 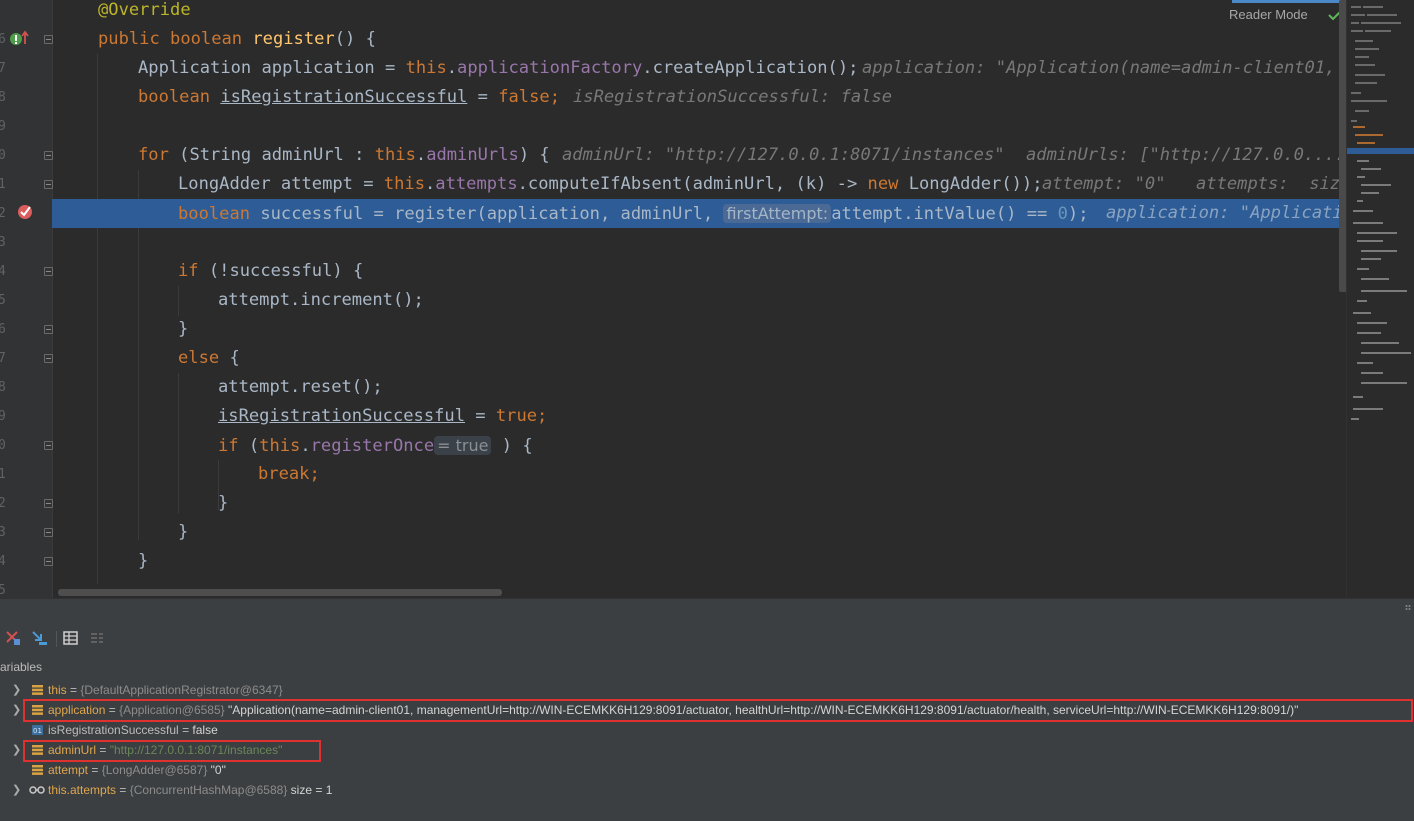 I want to click on variable-value: false, so click(x=205, y=730).